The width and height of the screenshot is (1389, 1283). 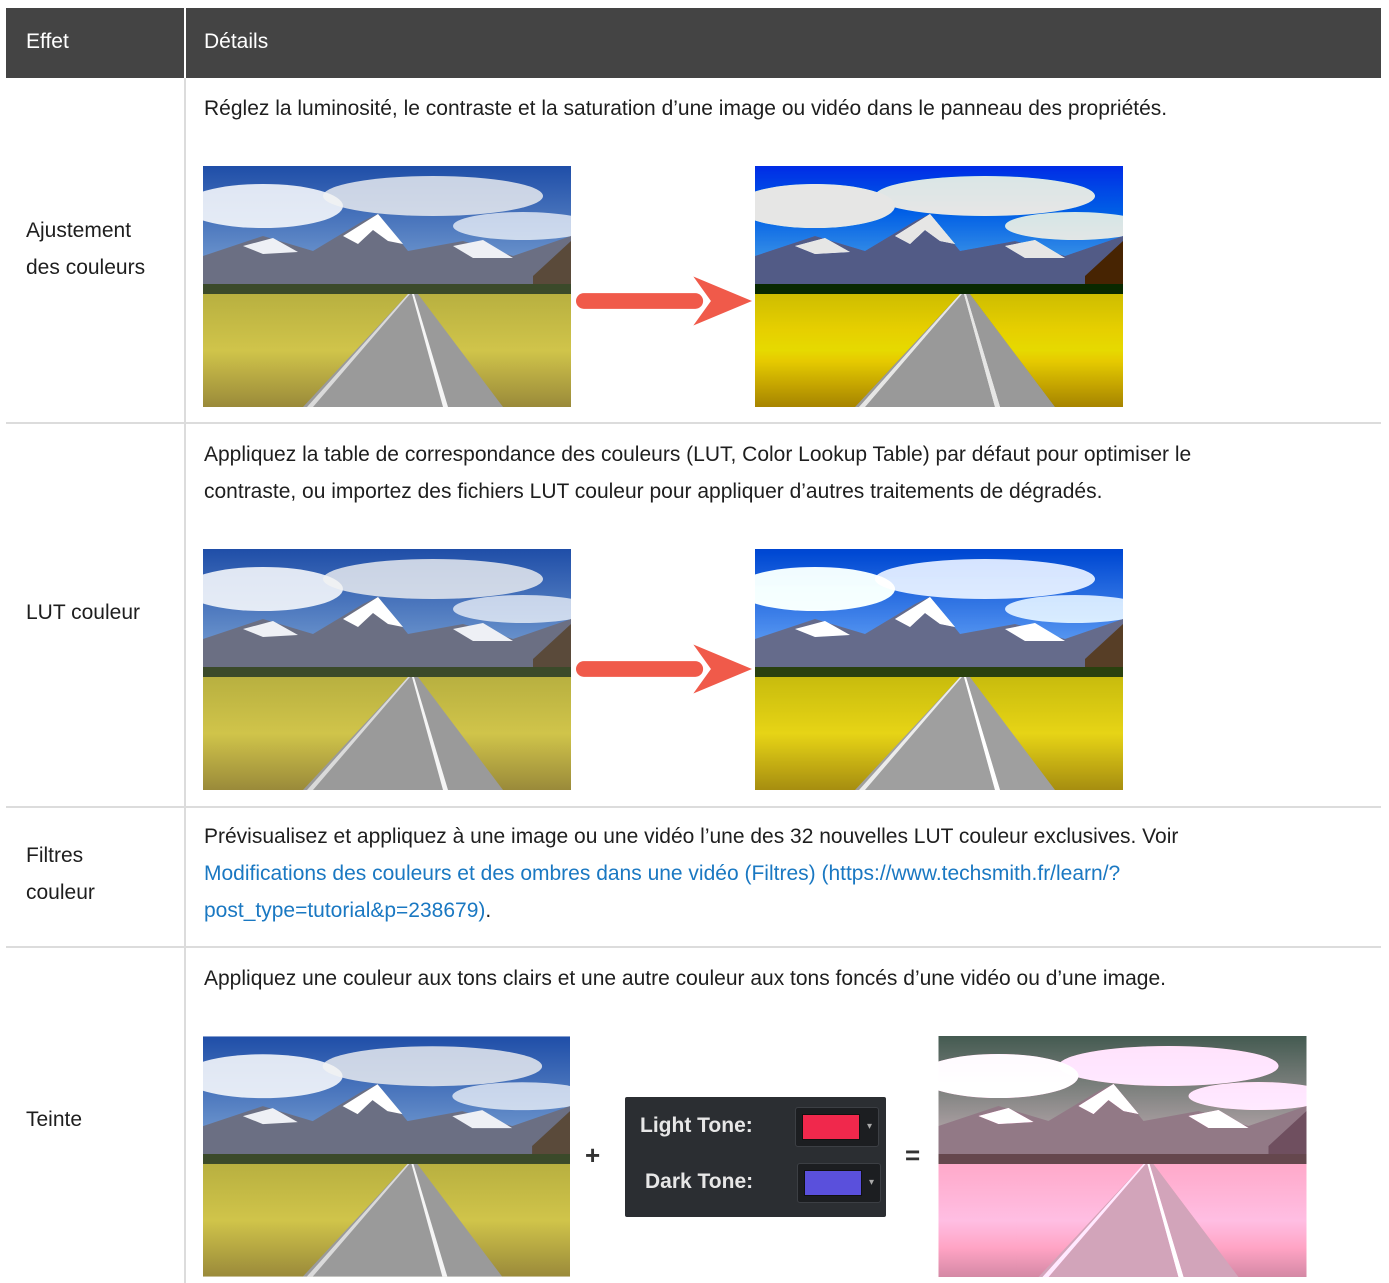 What do you see at coordinates (185, 43) in the screenshot?
I see `header-divider` at bounding box center [185, 43].